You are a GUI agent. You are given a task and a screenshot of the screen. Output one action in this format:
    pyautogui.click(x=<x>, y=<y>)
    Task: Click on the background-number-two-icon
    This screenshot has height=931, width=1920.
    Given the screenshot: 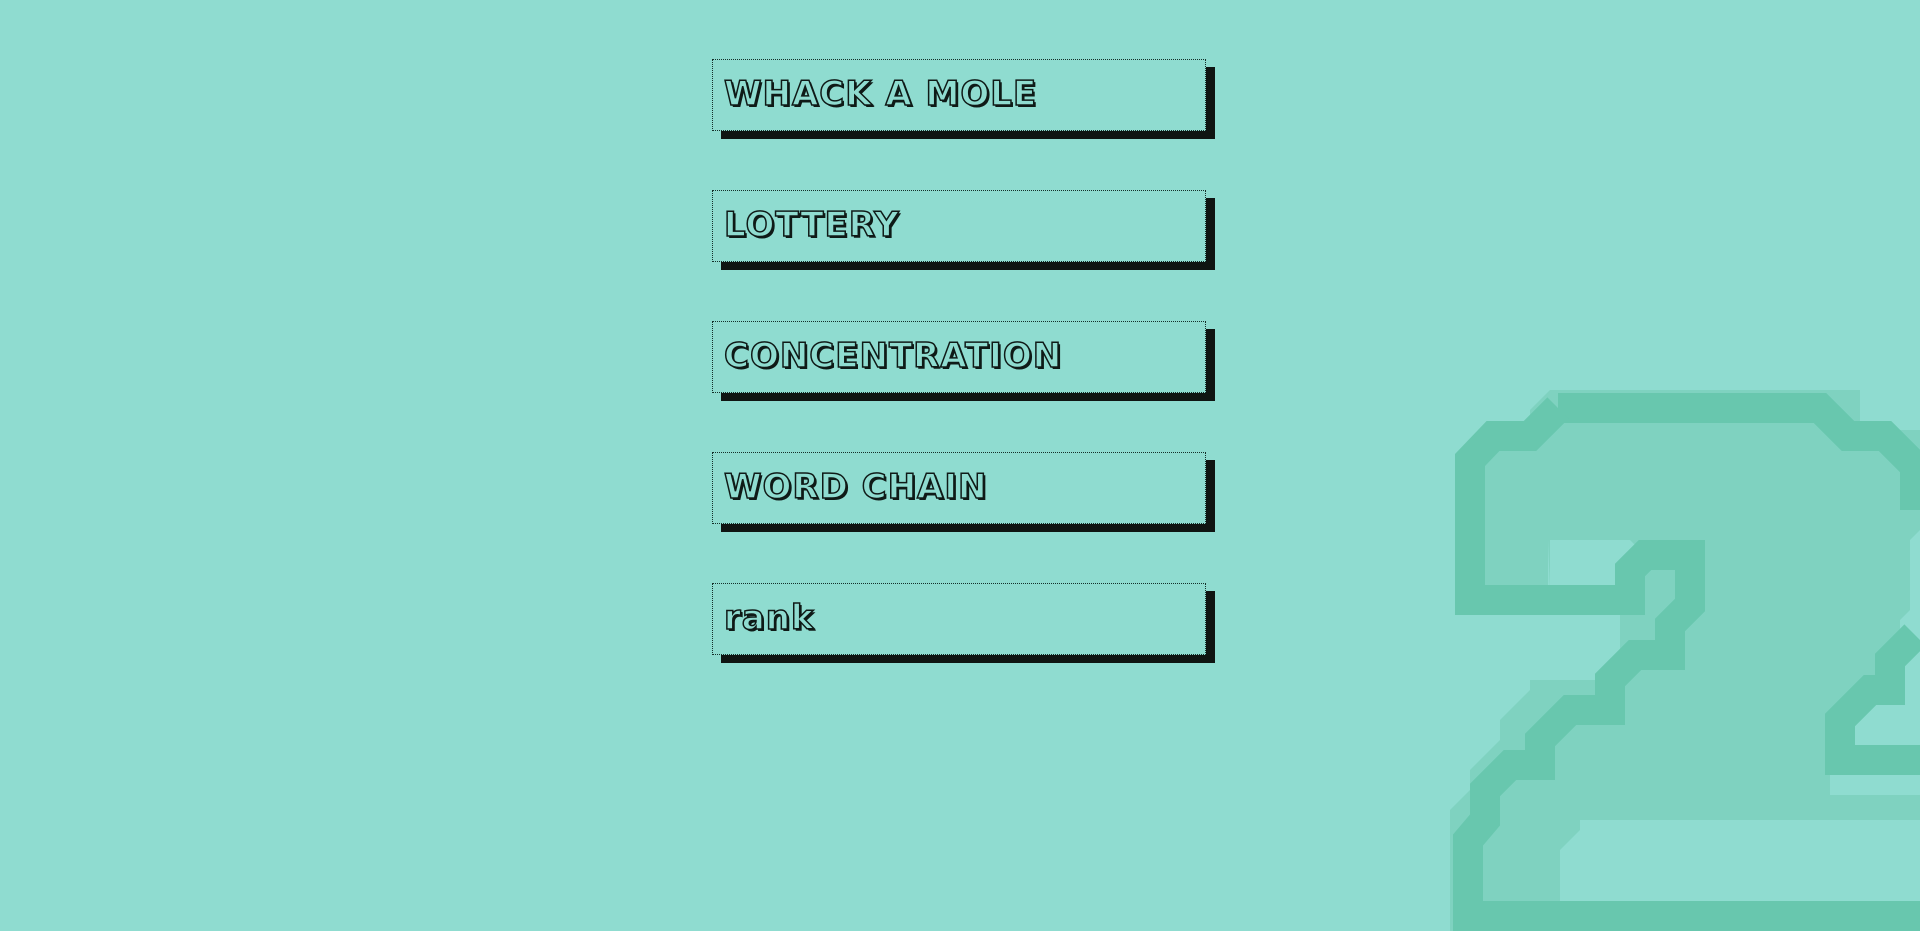 What is the action you would take?
    pyautogui.click(x=1685, y=660)
    